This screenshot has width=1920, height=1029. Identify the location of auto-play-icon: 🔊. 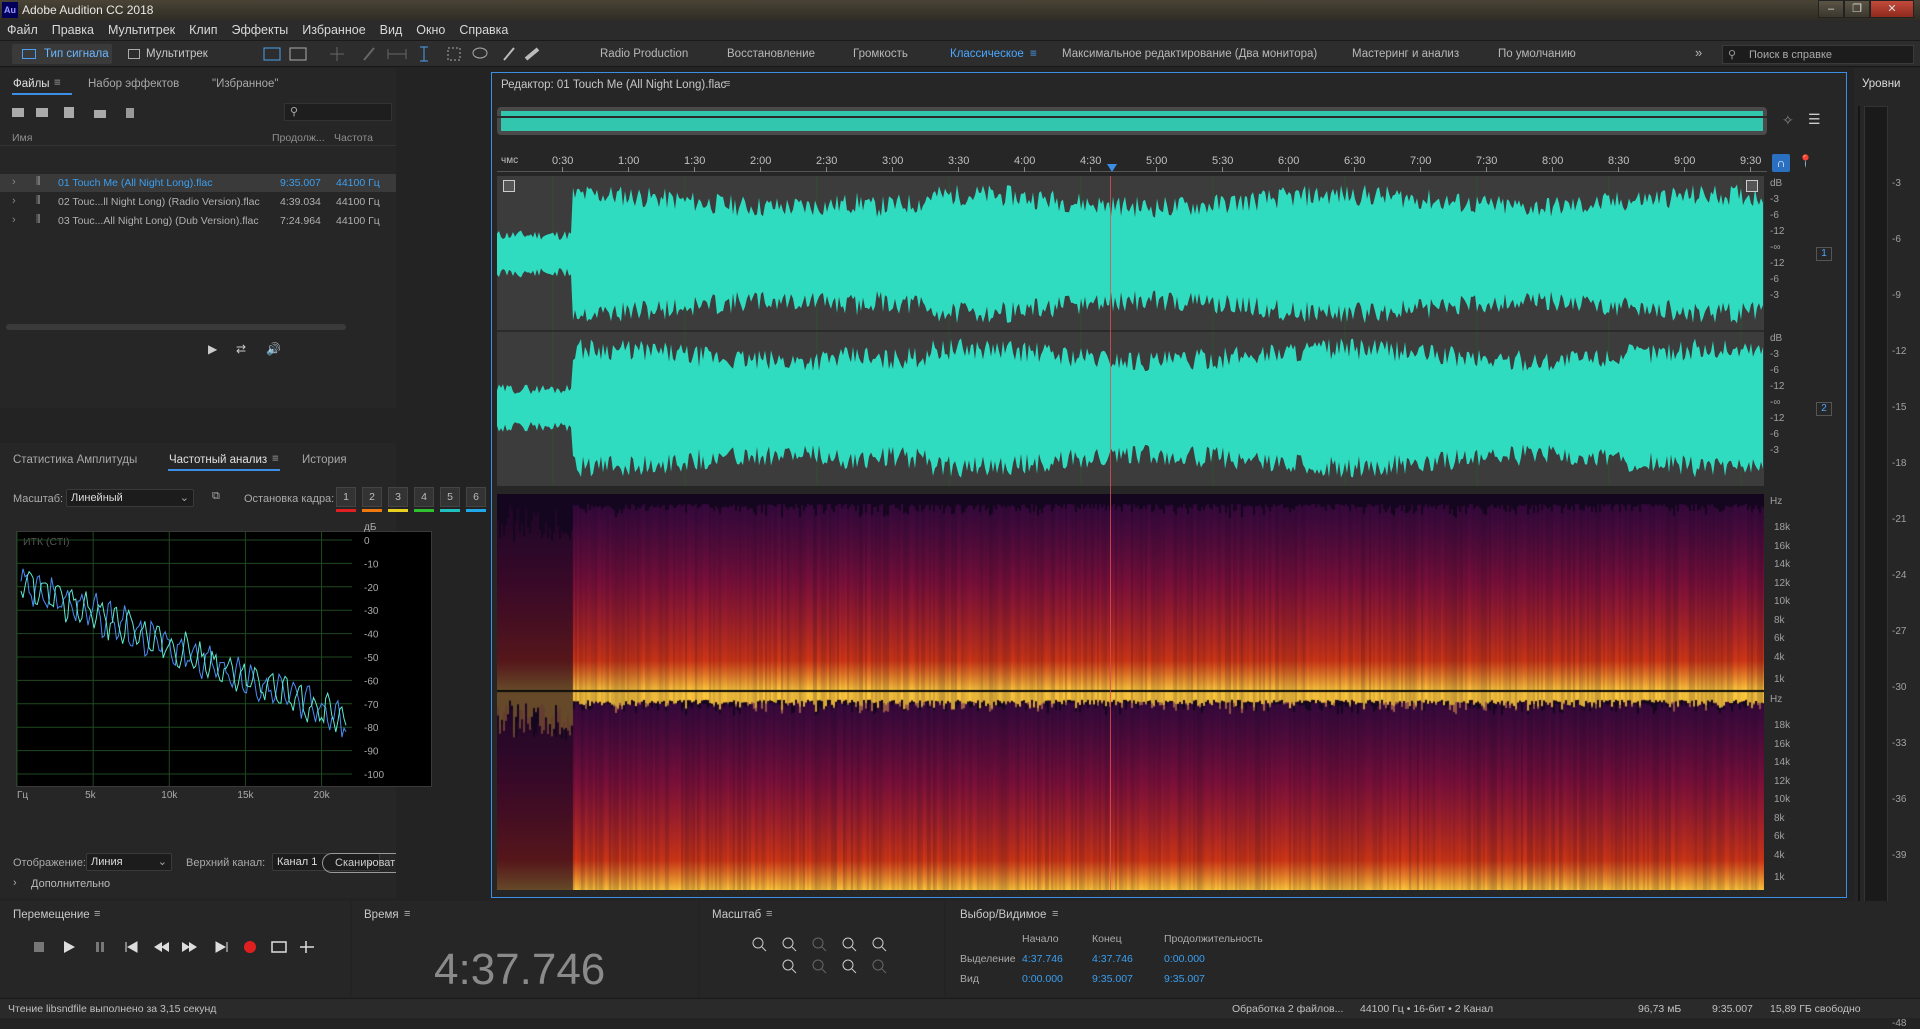
(273, 349).